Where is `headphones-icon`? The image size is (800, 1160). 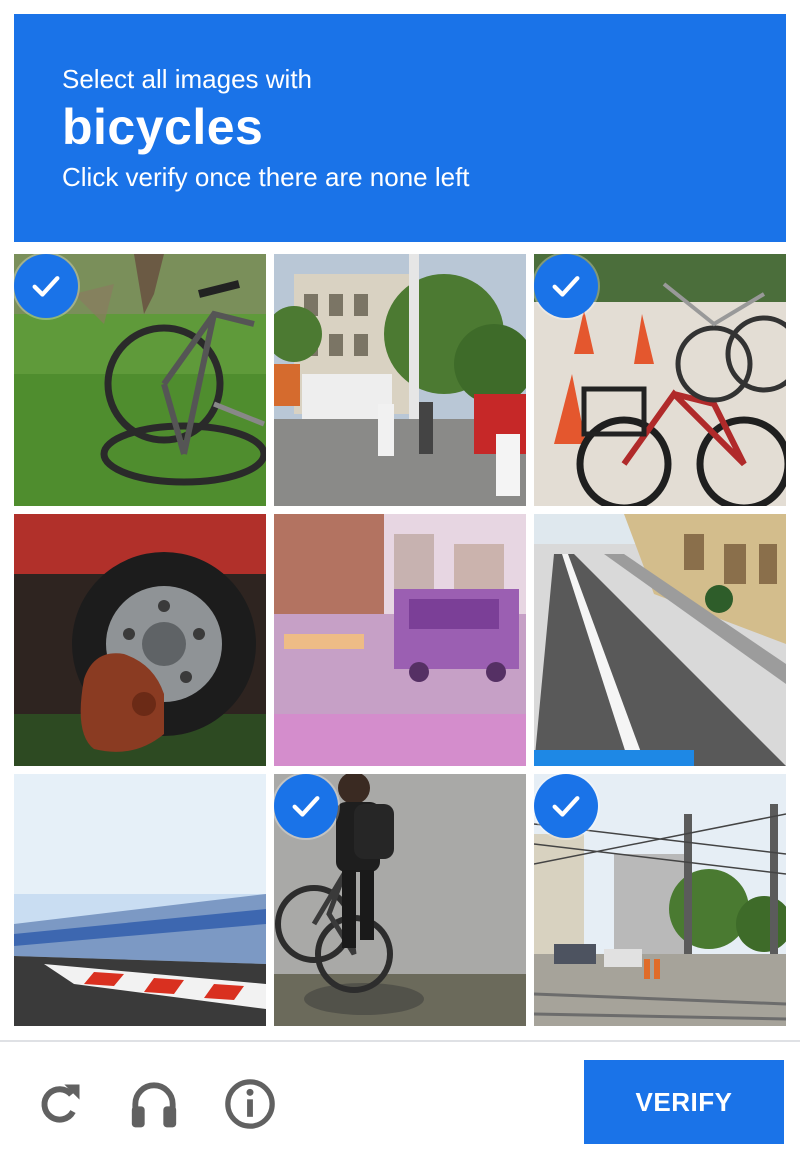 headphones-icon is located at coordinates (154, 1105).